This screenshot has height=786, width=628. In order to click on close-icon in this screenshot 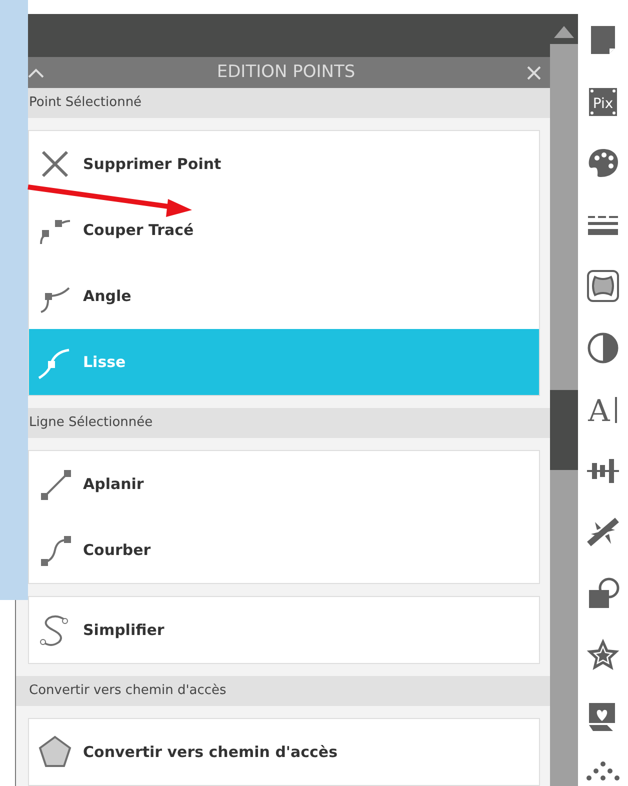, I will do `click(534, 72)`.